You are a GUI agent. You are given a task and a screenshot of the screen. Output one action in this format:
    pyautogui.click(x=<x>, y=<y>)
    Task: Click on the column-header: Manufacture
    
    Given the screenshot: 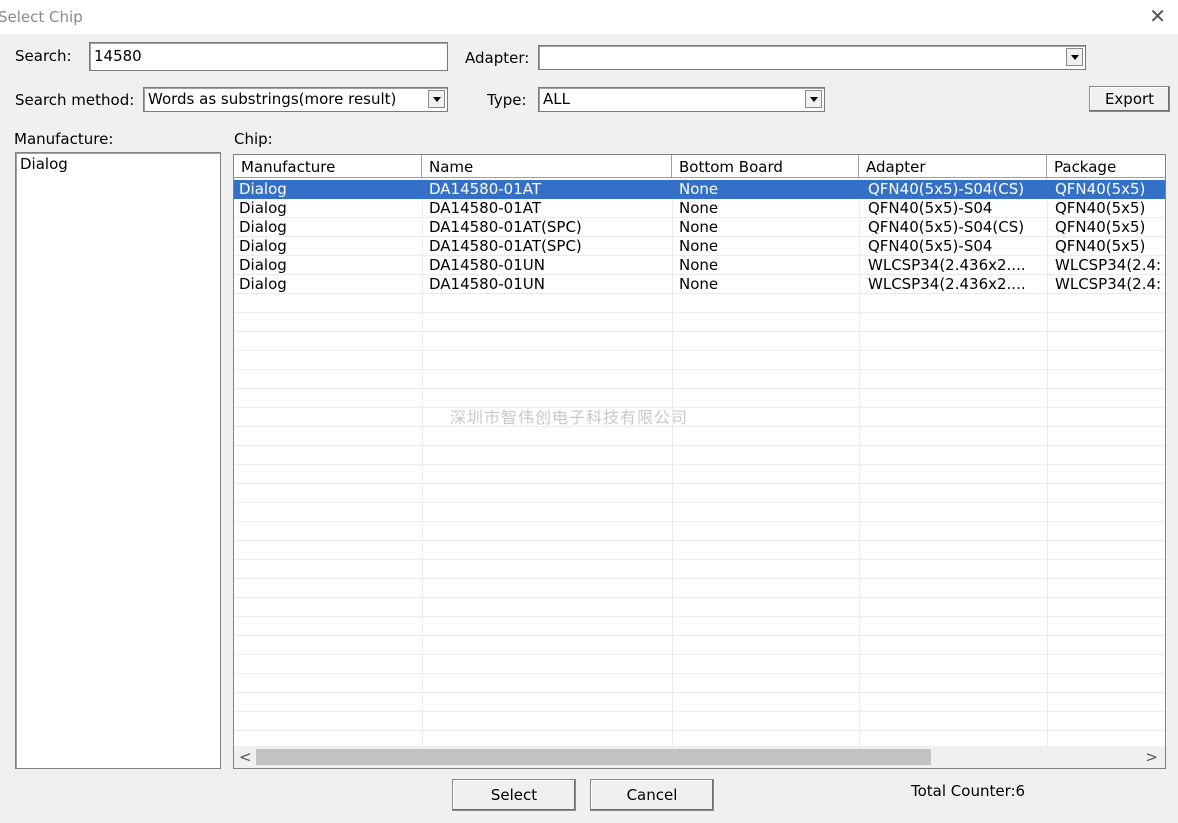 What is the action you would take?
    pyautogui.click(x=328, y=166)
    